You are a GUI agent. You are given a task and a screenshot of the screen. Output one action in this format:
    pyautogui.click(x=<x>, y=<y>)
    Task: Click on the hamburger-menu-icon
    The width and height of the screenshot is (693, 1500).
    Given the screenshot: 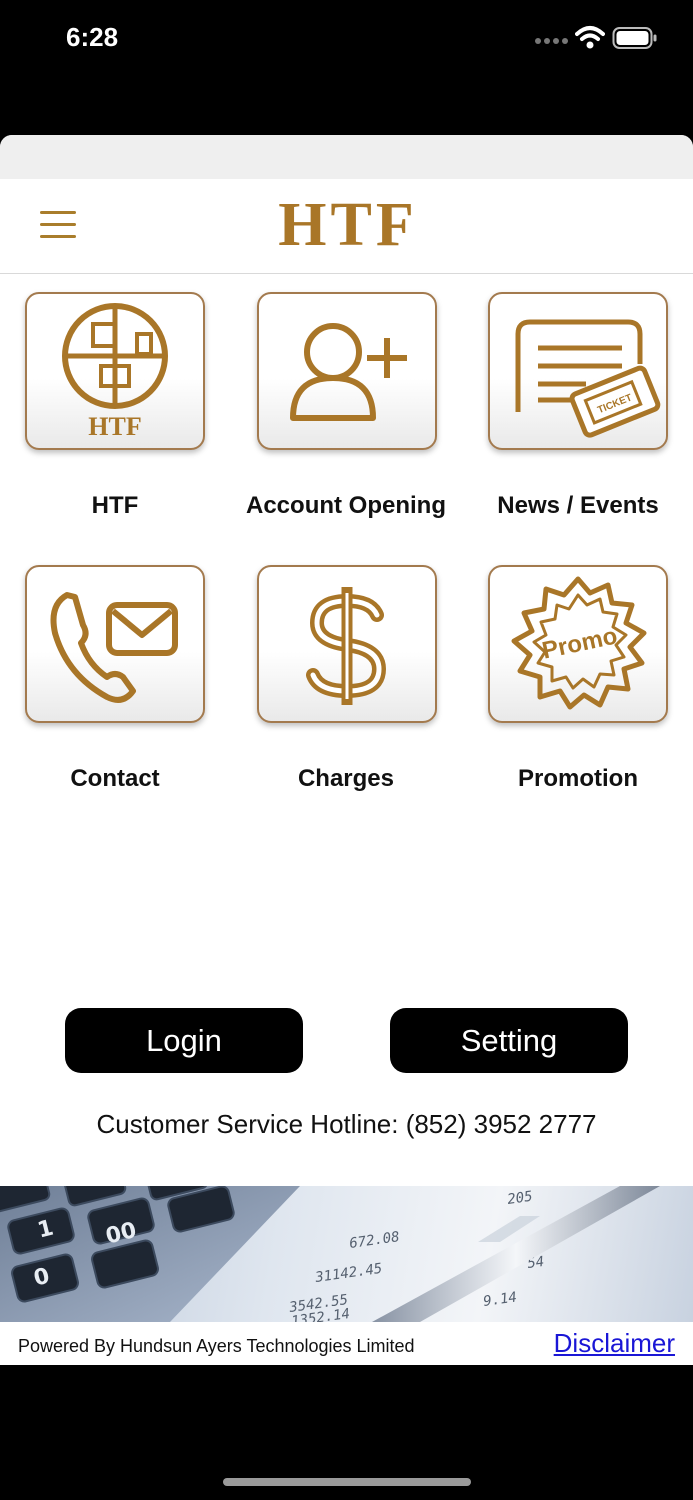 What is the action you would take?
    pyautogui.click(x=60, y=227)
    